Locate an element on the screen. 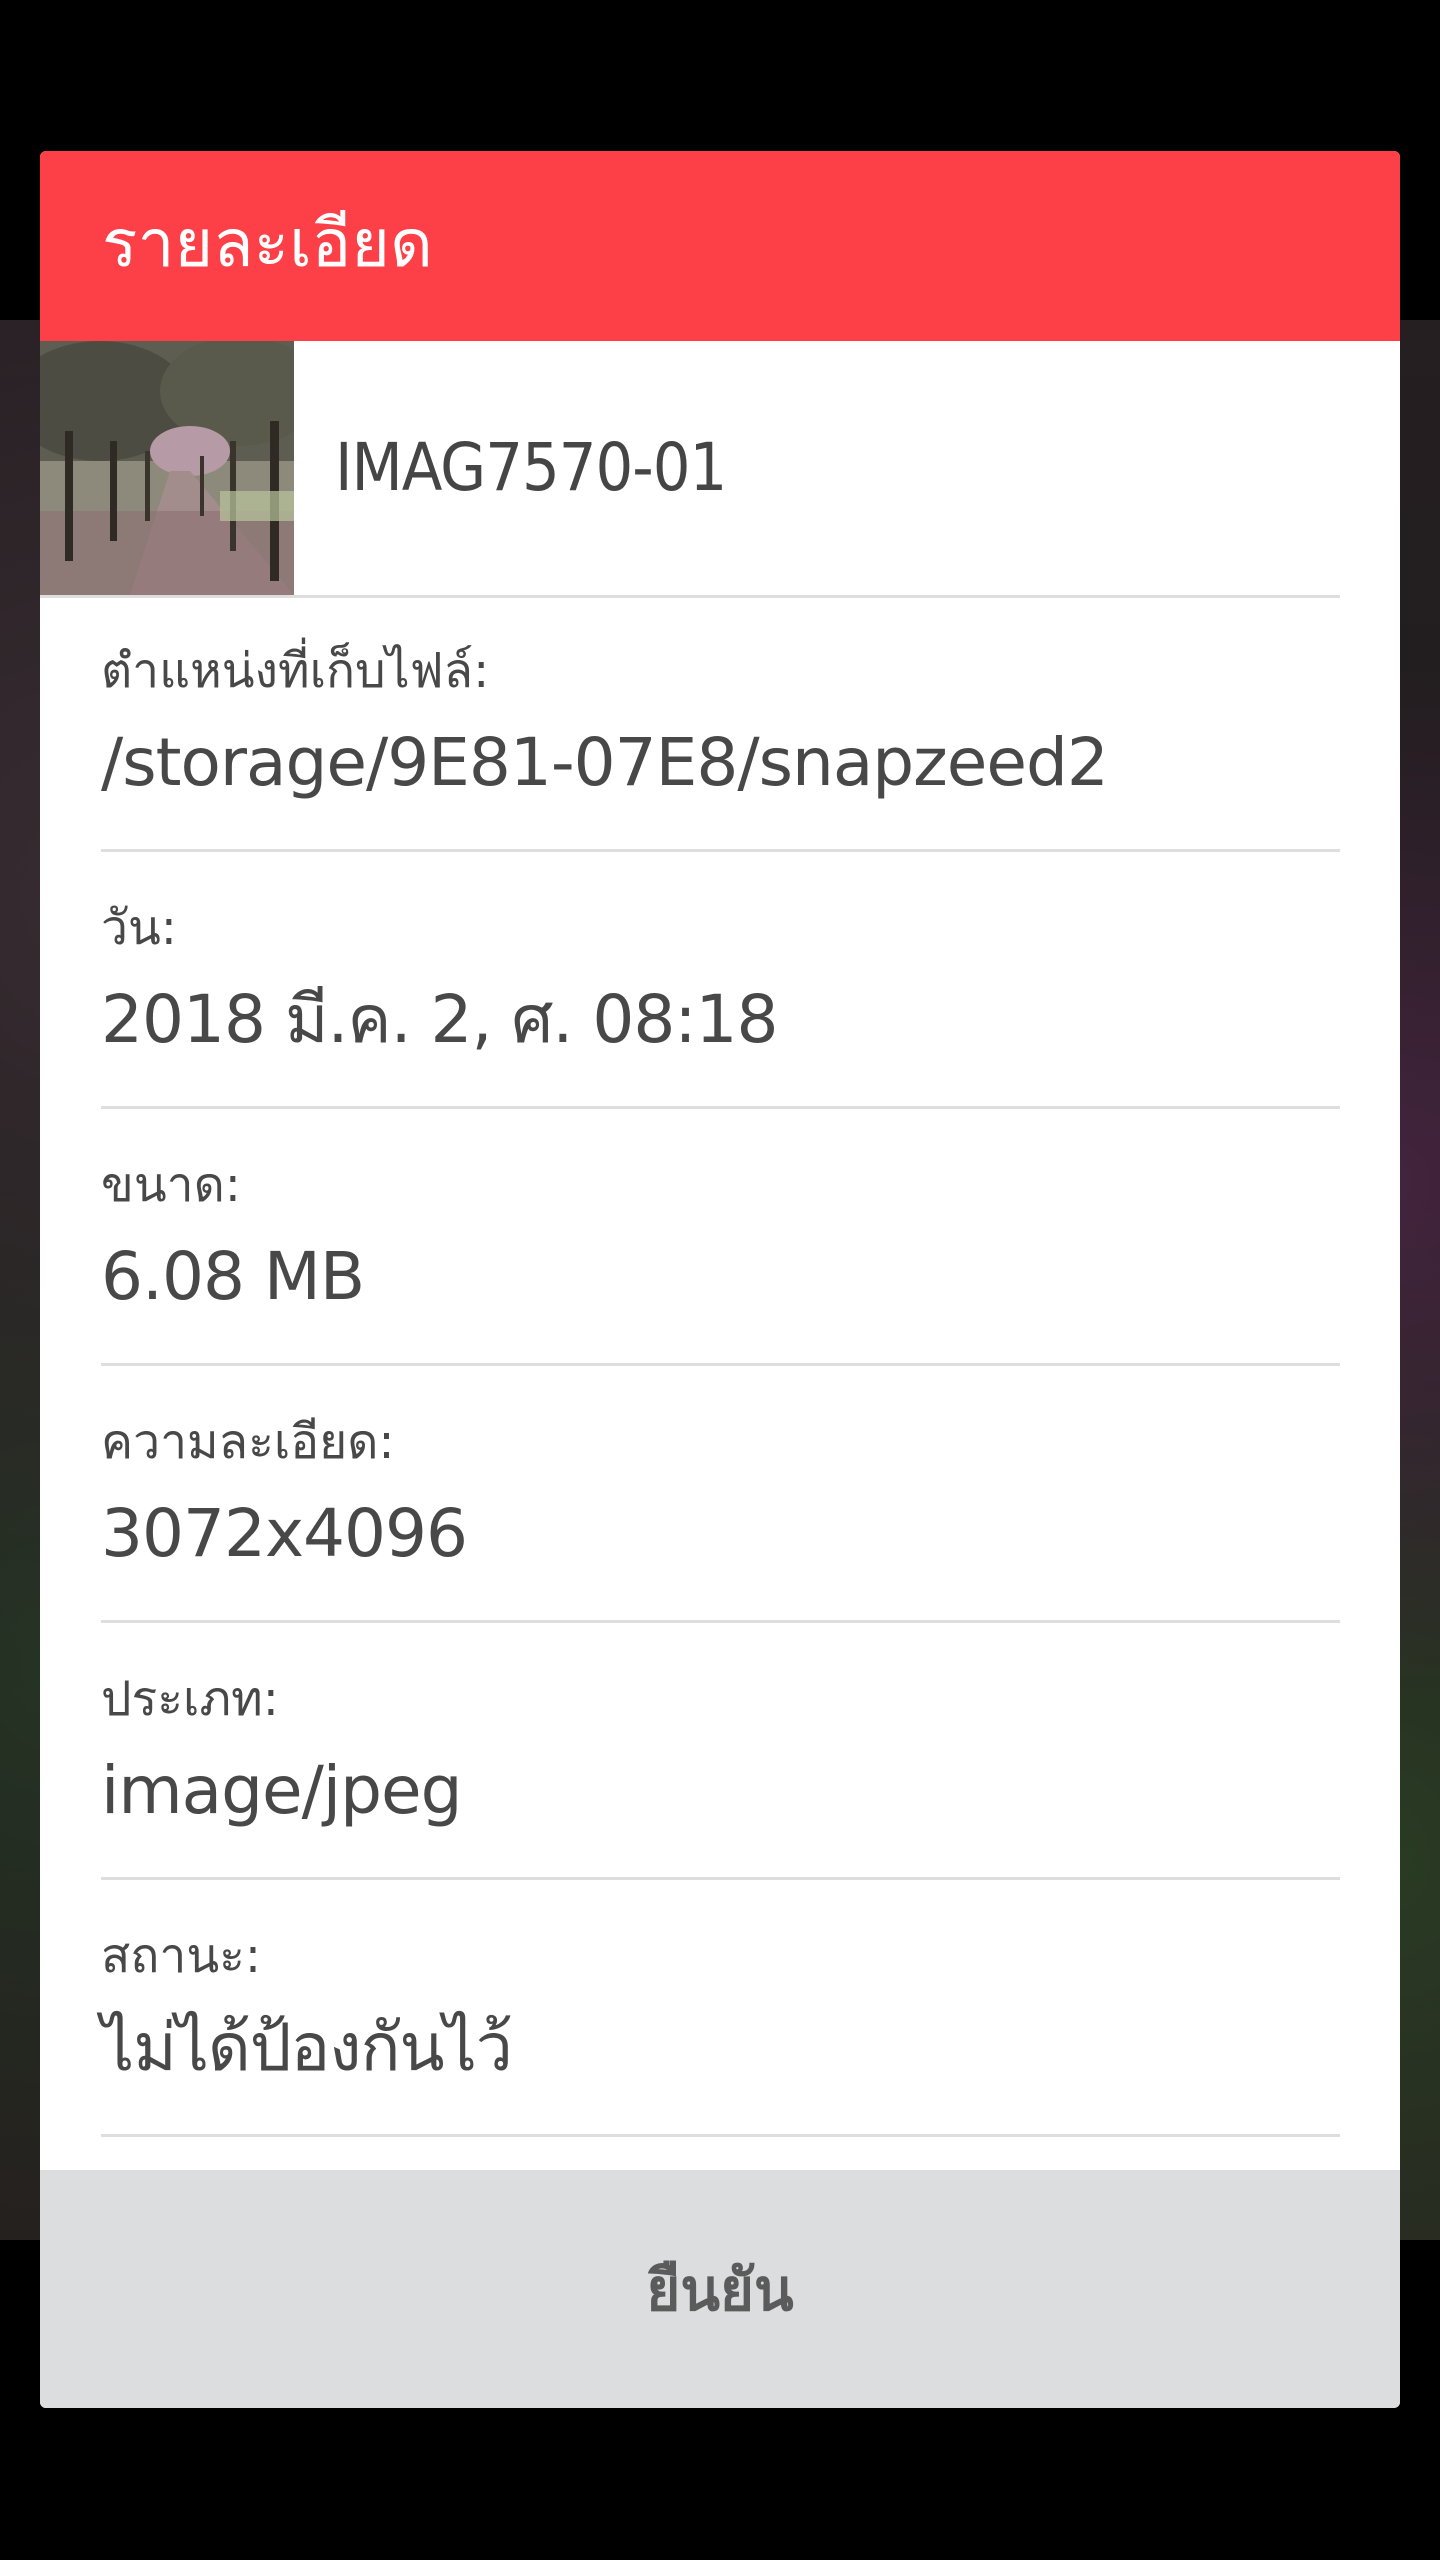 Image resolution: width=1440 pixels, height=2560 pixels. dialog-footer: ยืนยัน is located at coordinates (720, 2289).